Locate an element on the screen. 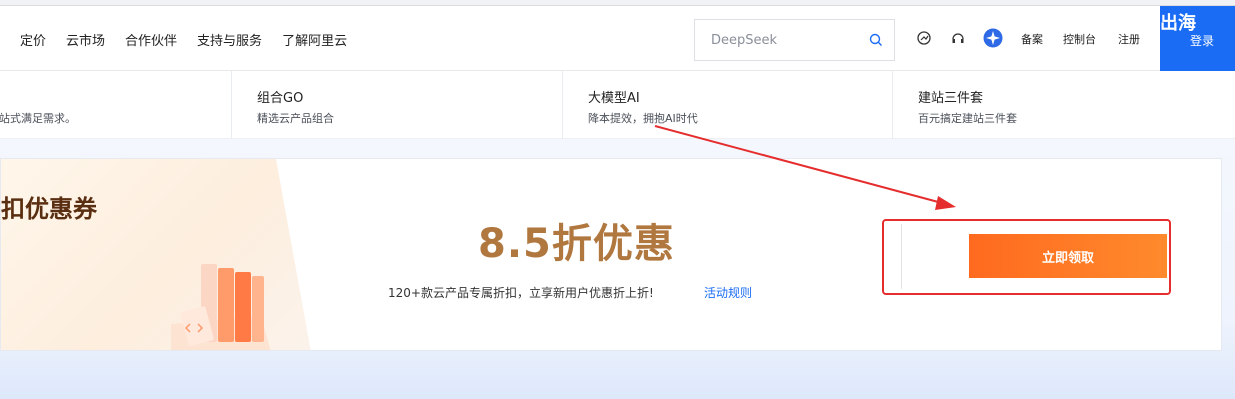 This screenshot has height=399, width=1235. promo-title: 8.5折优惠 is located at coordinates (576, 244).